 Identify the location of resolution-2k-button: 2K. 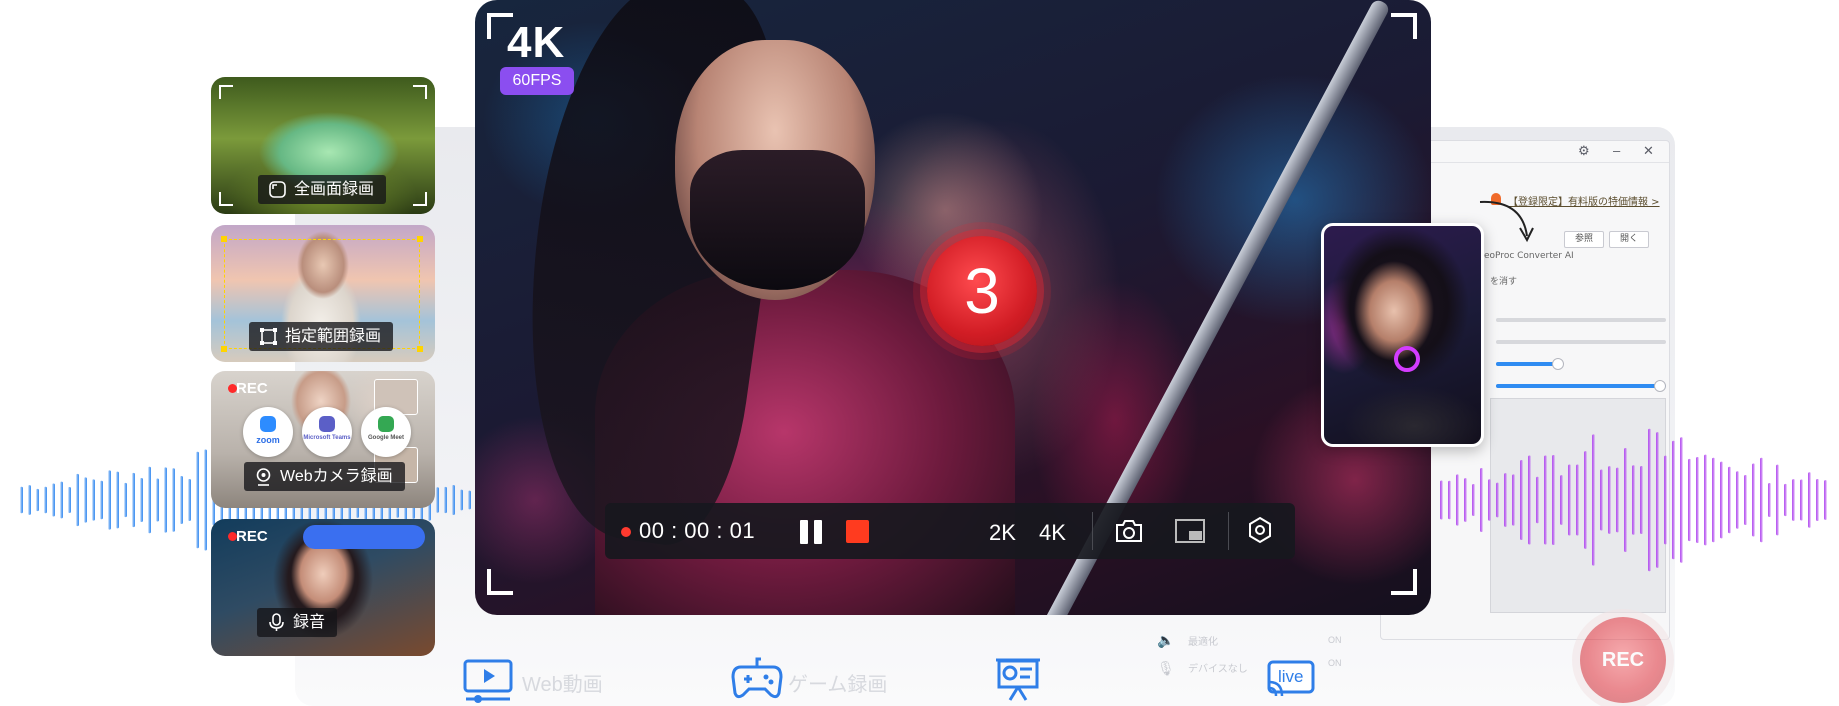
(1002, 533).